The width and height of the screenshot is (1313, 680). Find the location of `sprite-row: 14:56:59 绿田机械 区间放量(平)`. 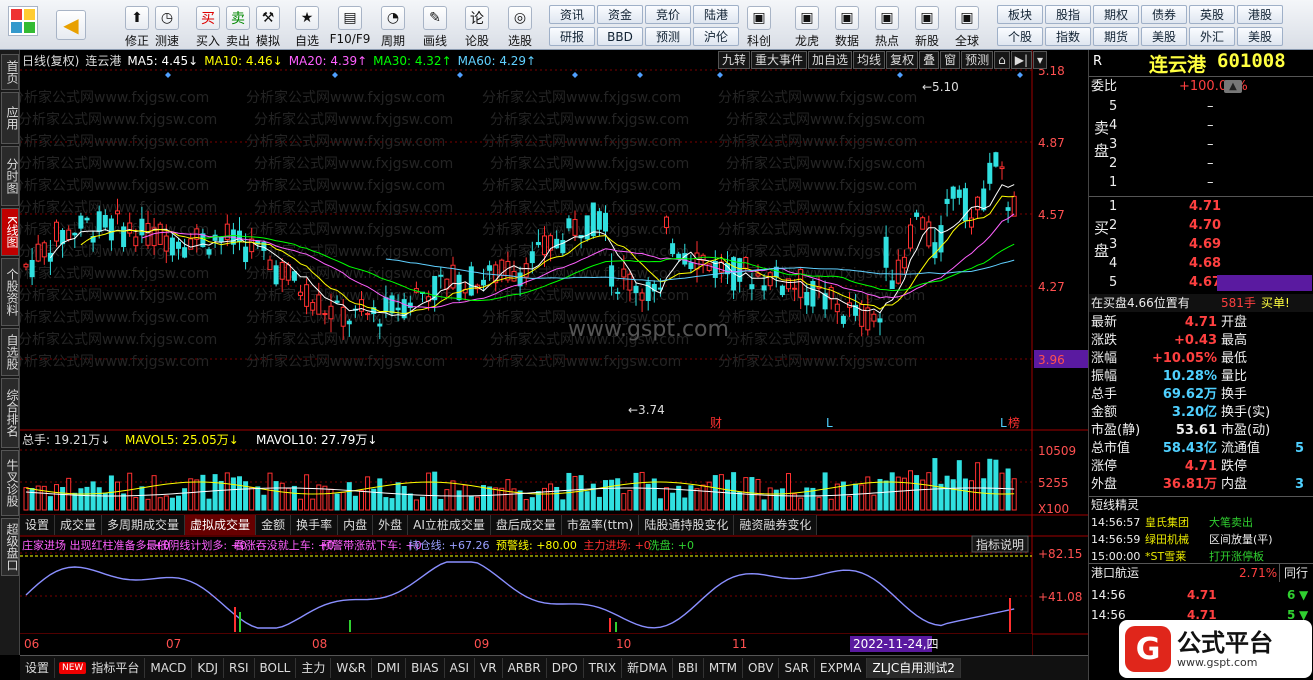

sprite-row: 14:56:59 绿田机械 区间放量(平) is located at coordinates (1201, 540).